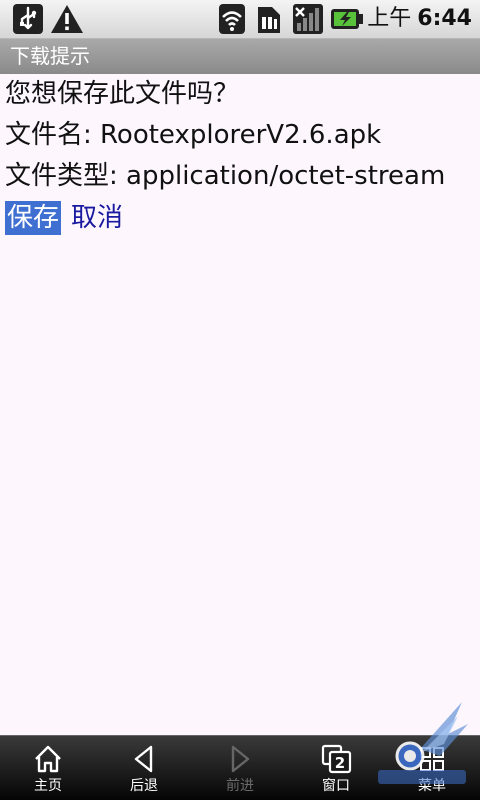 This screenshot has height=800, width=480. Describe the element at coordinates (144, 786) in the screenshot. I see `toolbar-back-label: 后退` at that location.